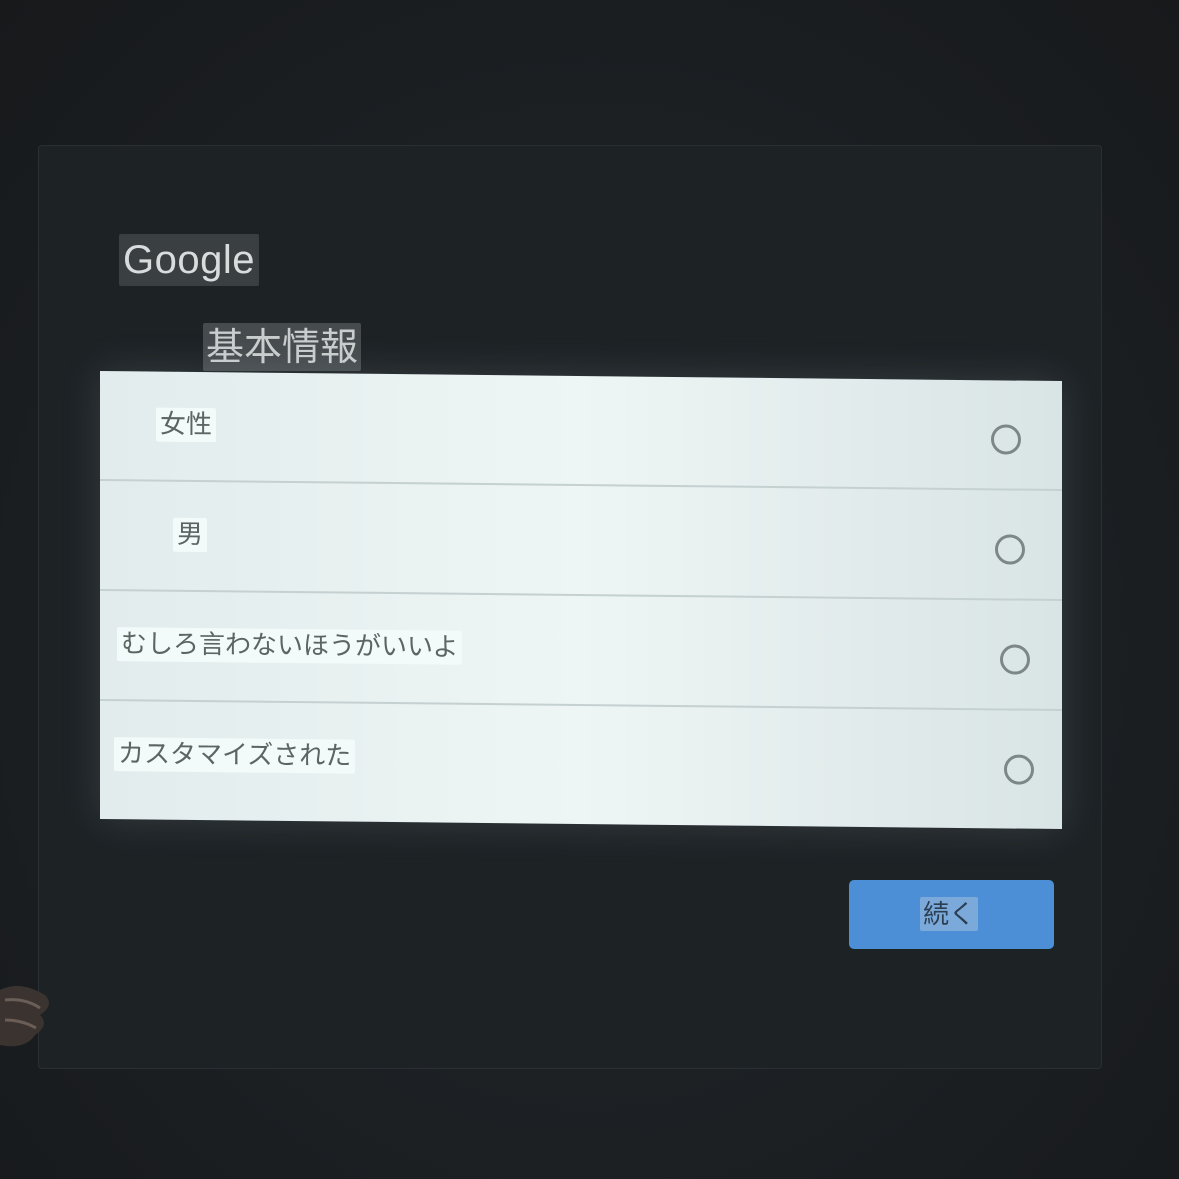 The height and width of the screenshot is (1179, 1179). What do you see at coordinates (581, 541) in the screenshot?
I see `gender-option-male: 男` at bounding box center [581, 541].